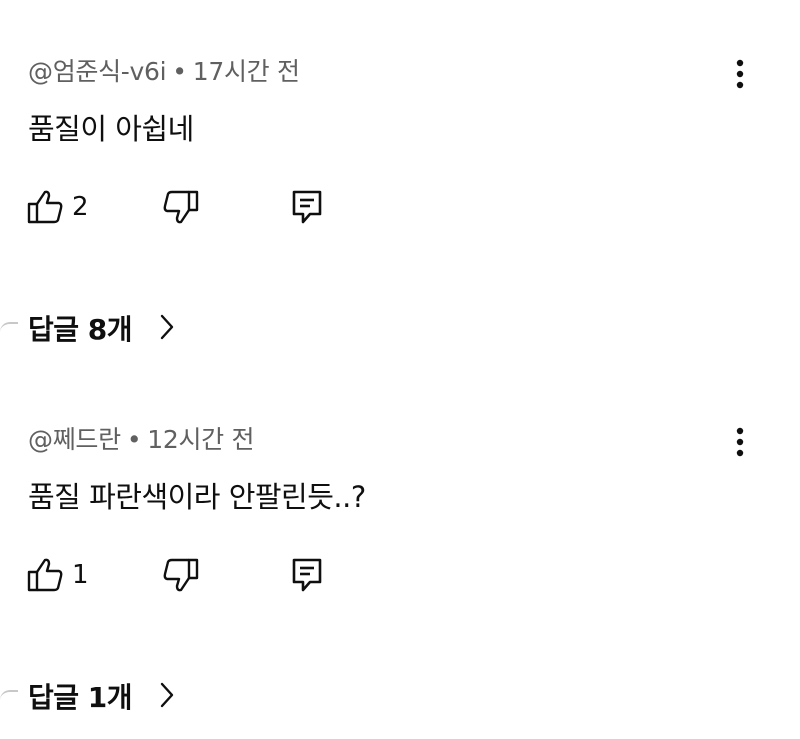 The height and width of the screenshot is (739, 800). I want to click on view-replies-button: 답글 1개, so click(150, 695).